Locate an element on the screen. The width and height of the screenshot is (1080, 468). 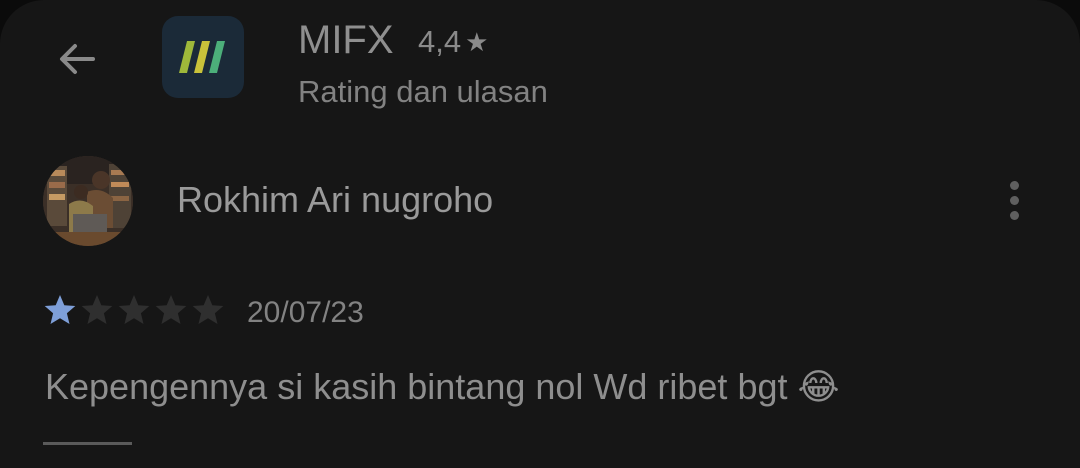
mifx-logo-icon is located at coordinates (202, 57).